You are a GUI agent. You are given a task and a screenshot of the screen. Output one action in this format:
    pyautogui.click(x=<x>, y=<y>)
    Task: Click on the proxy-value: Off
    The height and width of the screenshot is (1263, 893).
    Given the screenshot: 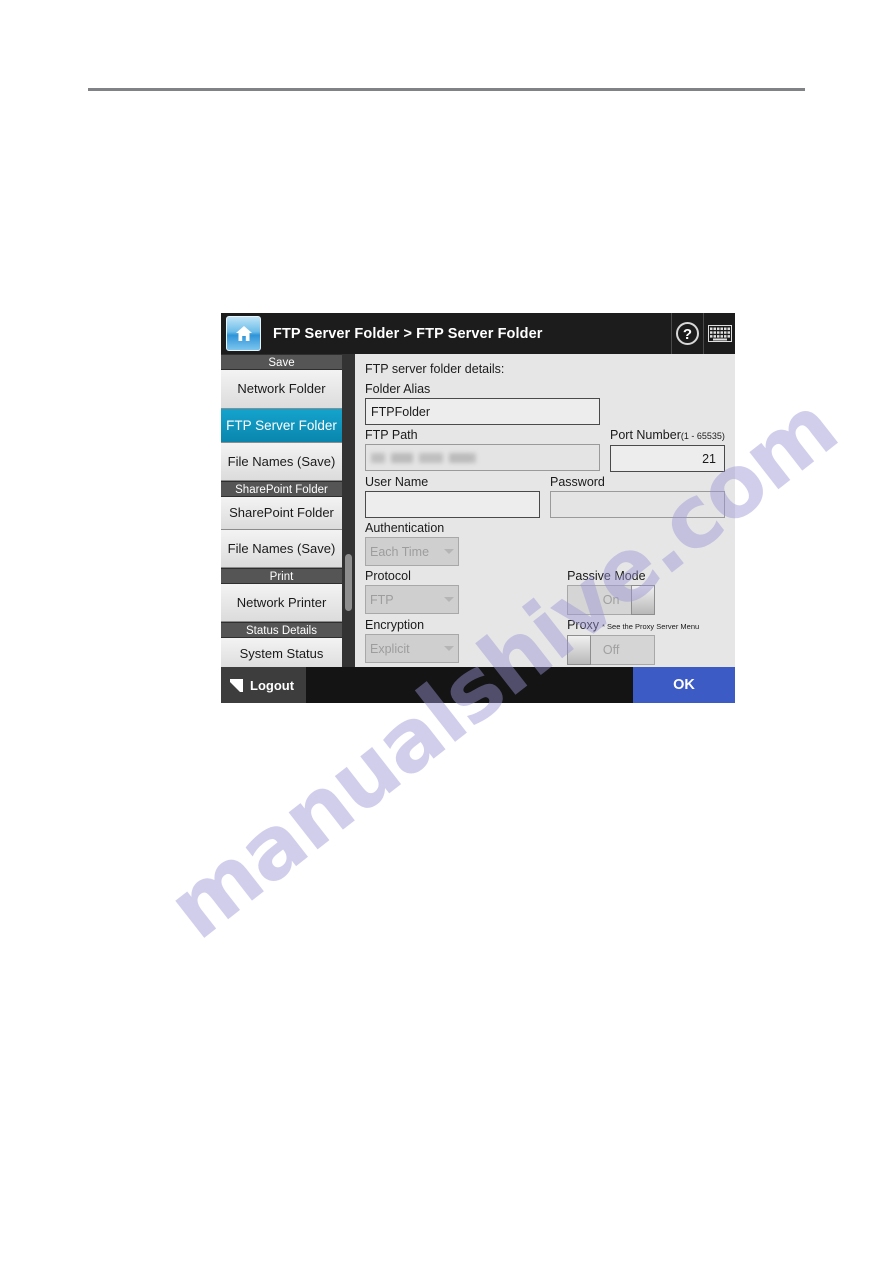 What is the action you would take?
    pyautogui.click(x=611, y=650)
    